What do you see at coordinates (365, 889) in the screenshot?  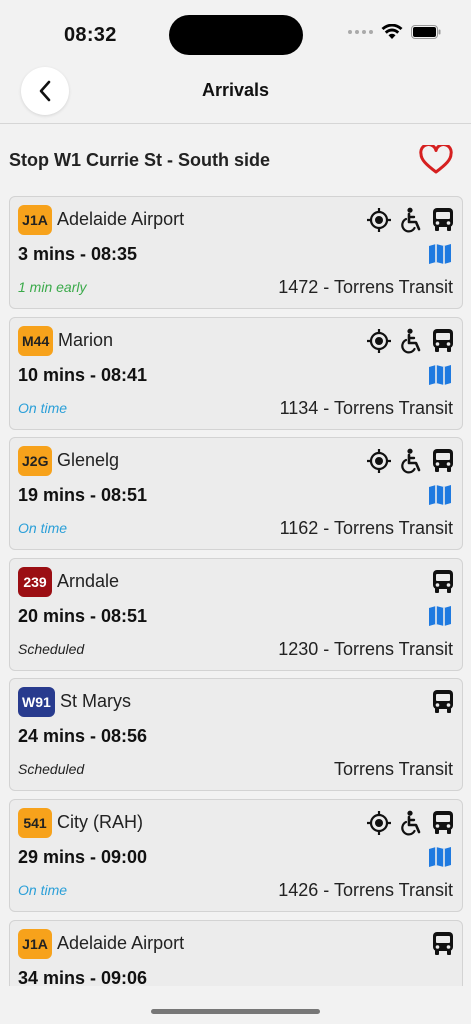 I see `vehicle-operator: 1426 - Torrens Transit` at bounding box center [365, 889].